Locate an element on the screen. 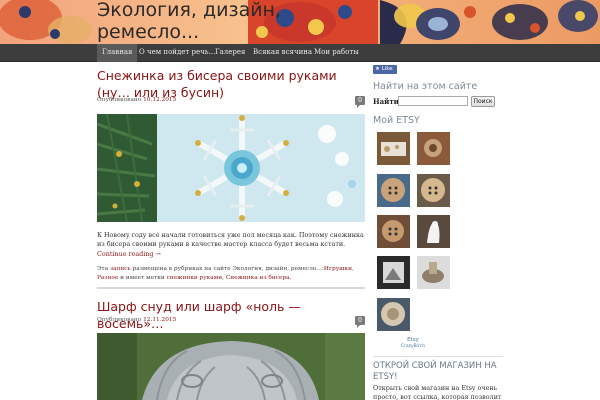 The height and width of the screenshot is (400, 600). category-link: Игрушки is located at coordinates (338, 269).